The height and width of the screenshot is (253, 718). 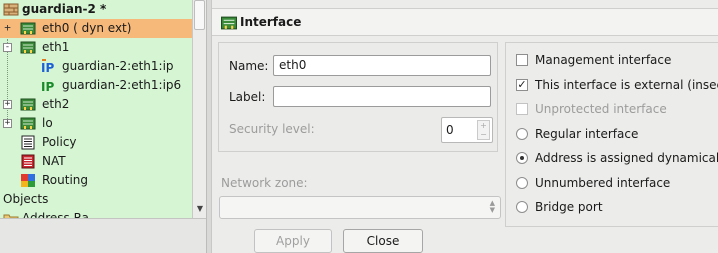 What do you see at coordinates (382, 65) in the screenshot?
I see `name-input: eth0` at bounding box center [382, 65].